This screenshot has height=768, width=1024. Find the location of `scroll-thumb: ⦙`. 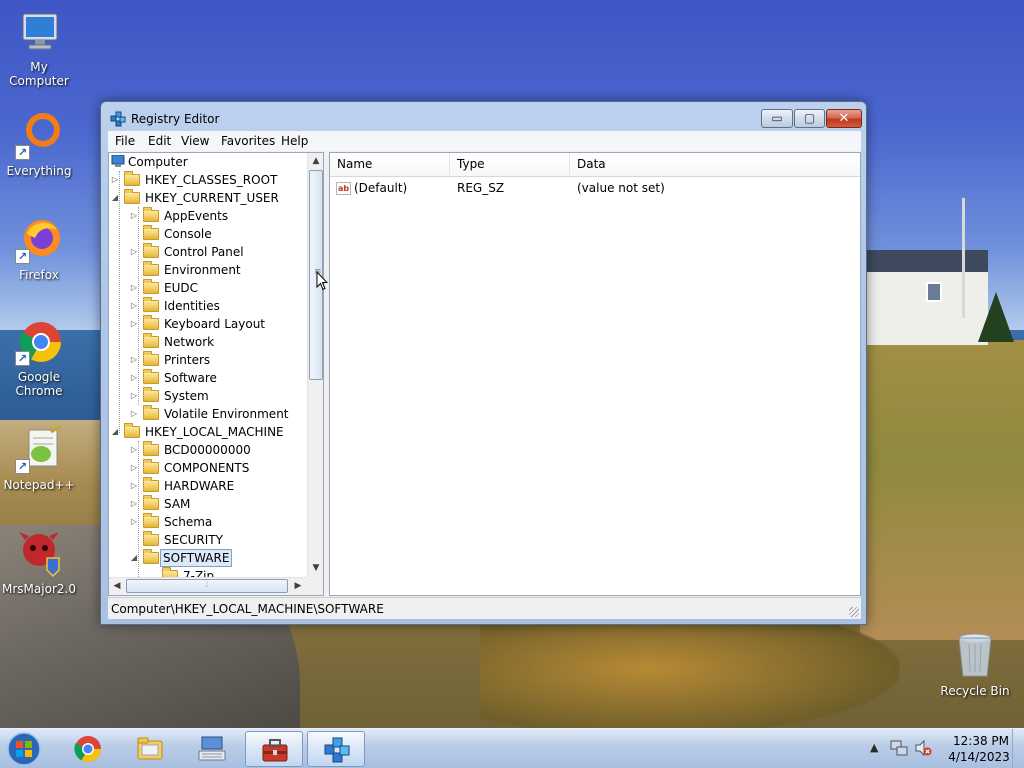

scroll-thumb: ⦙ is located at coordinates (207, 586).